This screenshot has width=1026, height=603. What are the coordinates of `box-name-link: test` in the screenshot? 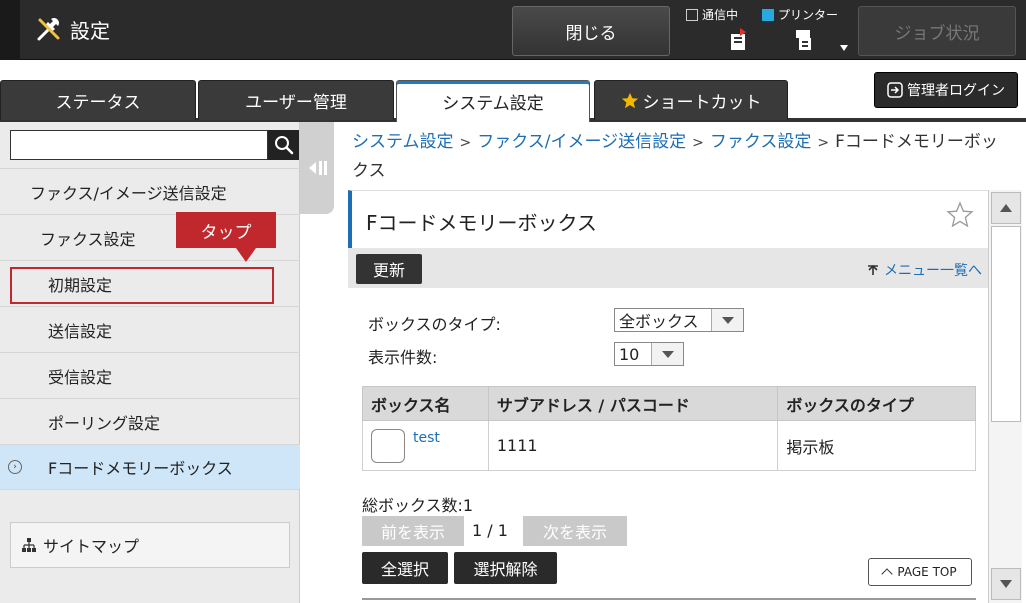 It's located at (426, 438).